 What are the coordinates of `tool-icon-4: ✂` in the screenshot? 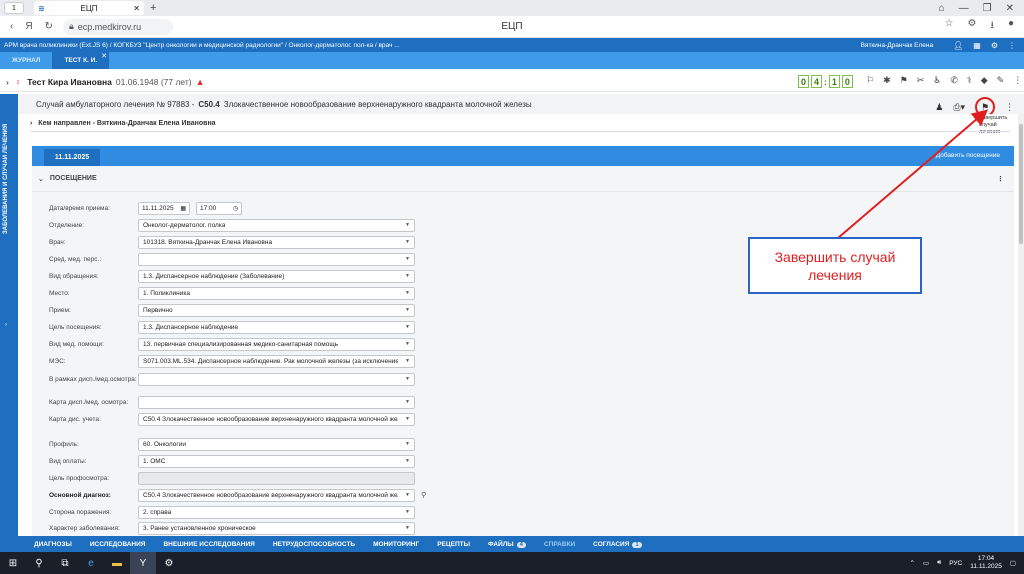 It's located at (921, 80).